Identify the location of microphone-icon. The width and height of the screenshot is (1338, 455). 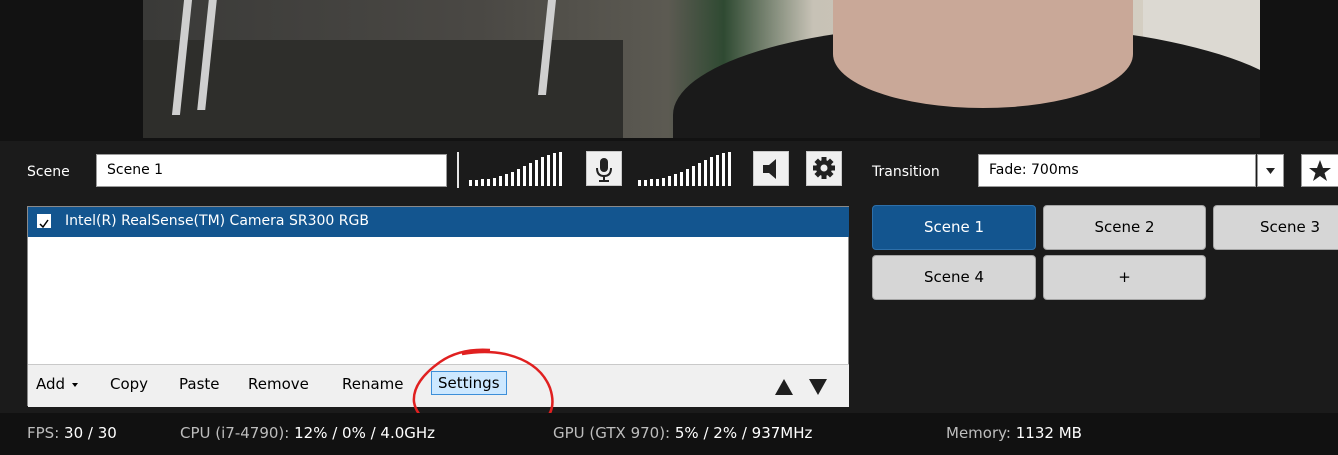
(604, 170).